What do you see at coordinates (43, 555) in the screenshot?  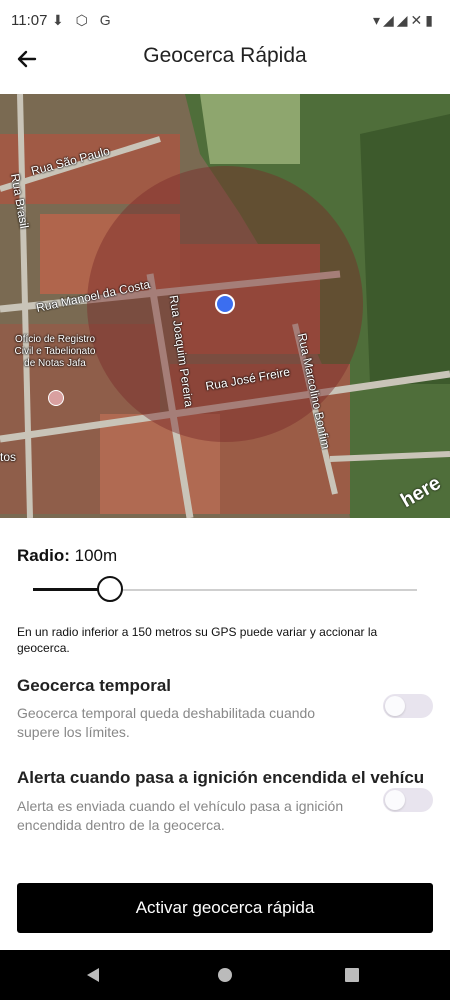 I see `radius-caption: Radio:` at bounding box center [43, 555].